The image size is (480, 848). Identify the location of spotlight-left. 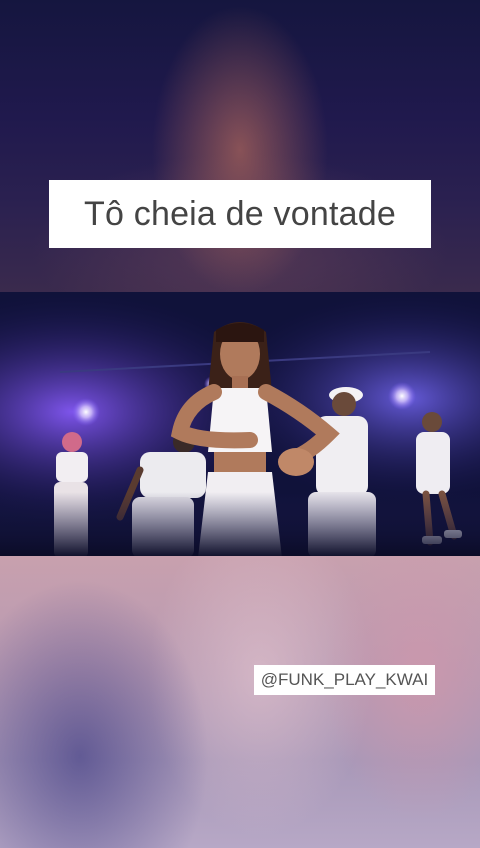
(86, 412).